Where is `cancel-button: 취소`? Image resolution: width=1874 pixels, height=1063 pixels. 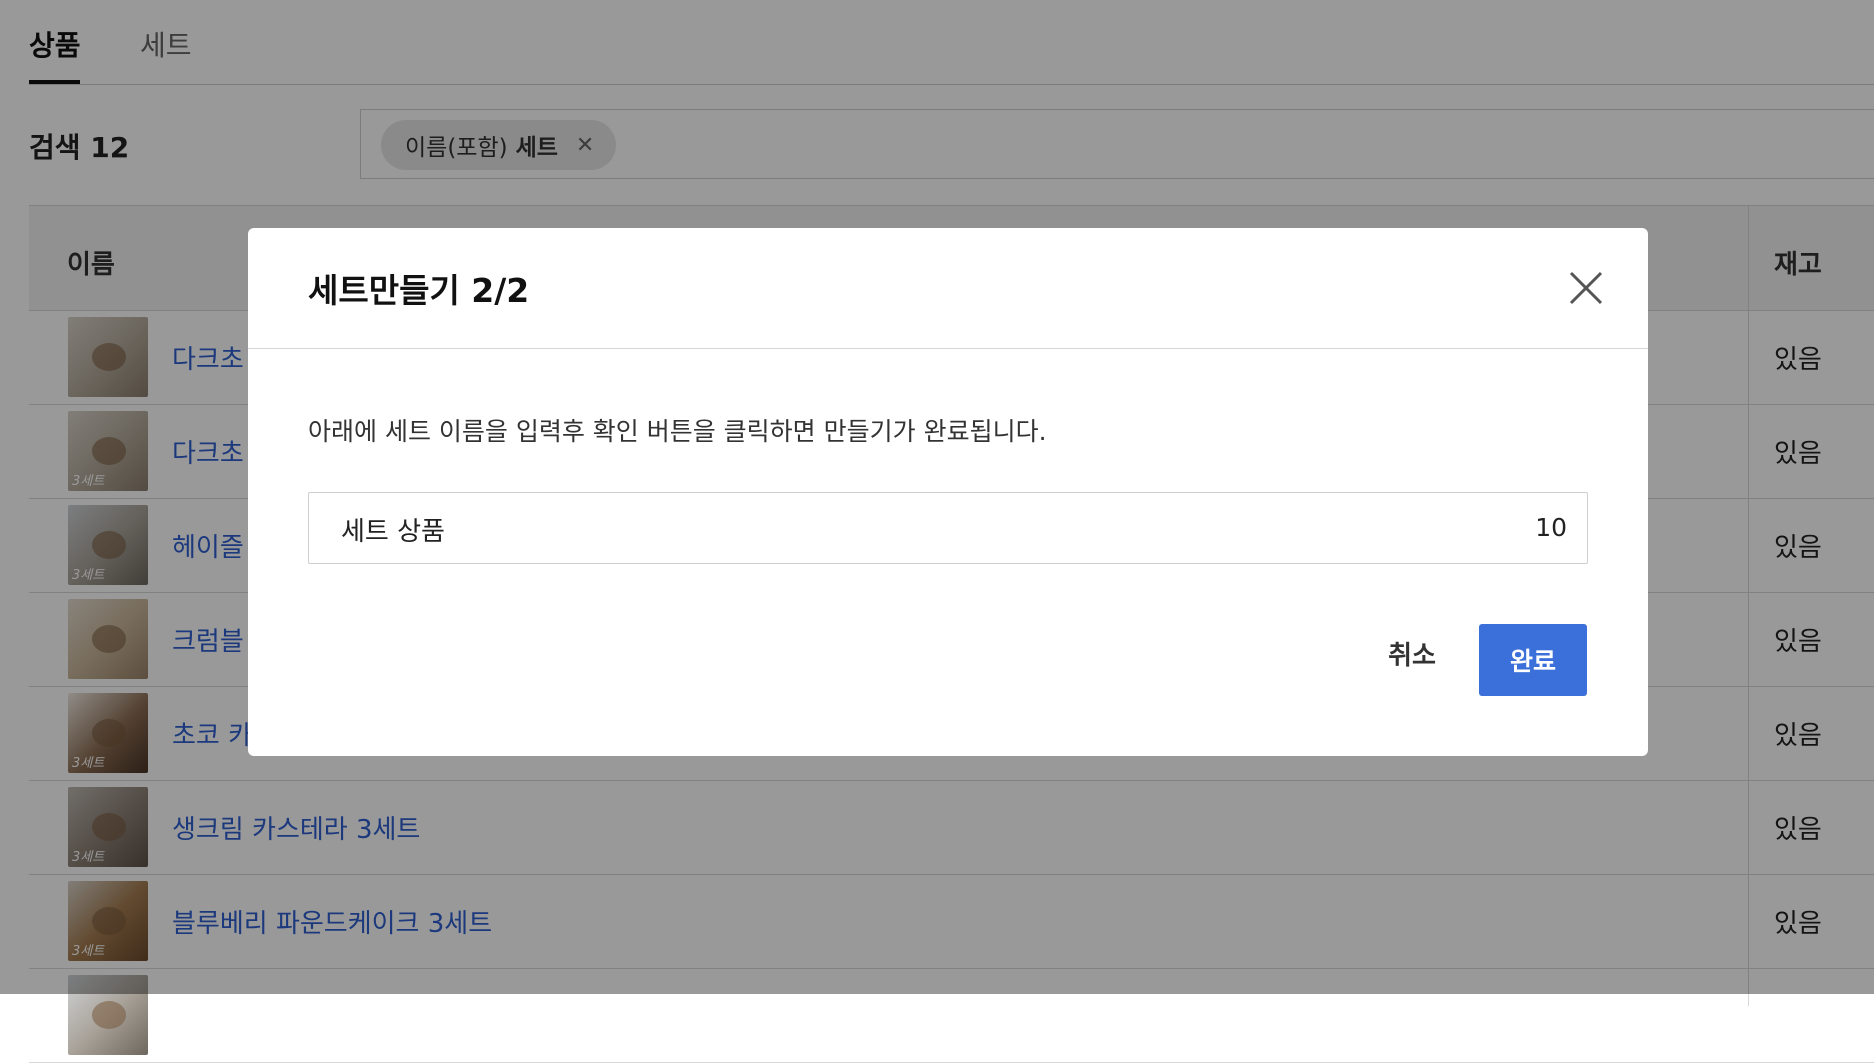 cancel-button: 취소 is located at coordinates (1412, 653).